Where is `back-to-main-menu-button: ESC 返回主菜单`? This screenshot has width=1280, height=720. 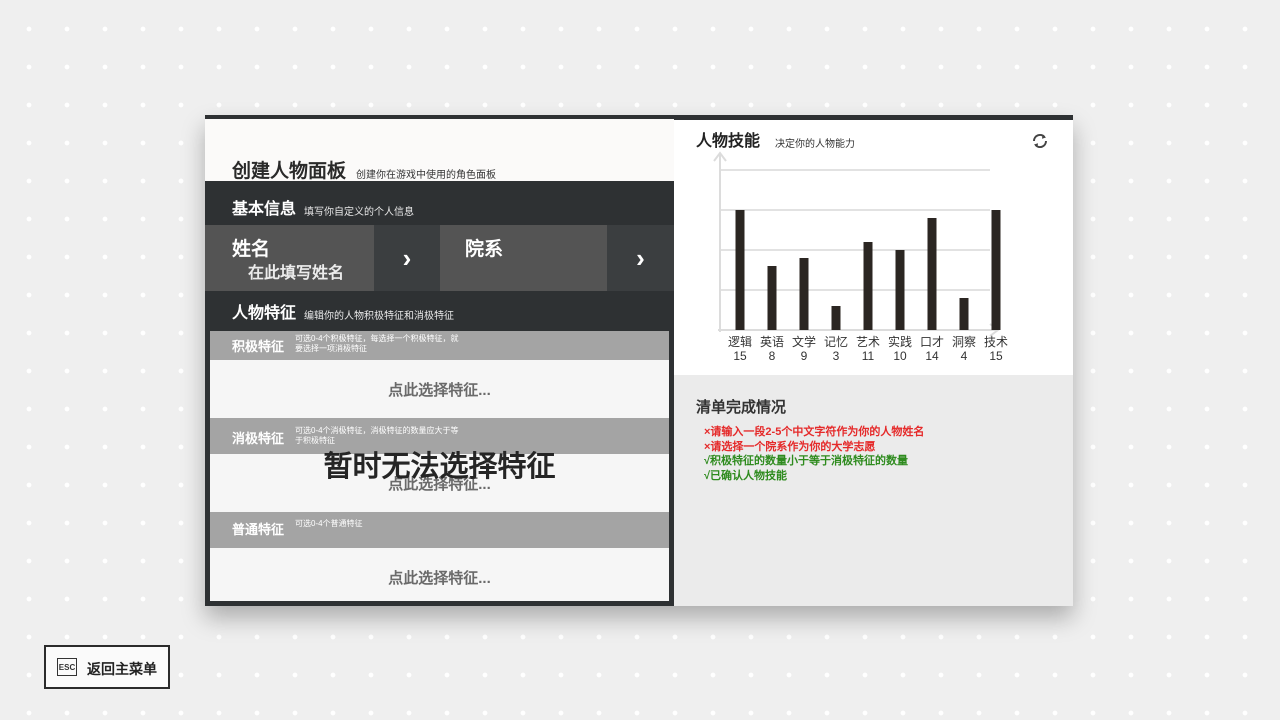 back-to-main-menu-button: ESC 返回主菜单 is located at coordinates (107, 667).